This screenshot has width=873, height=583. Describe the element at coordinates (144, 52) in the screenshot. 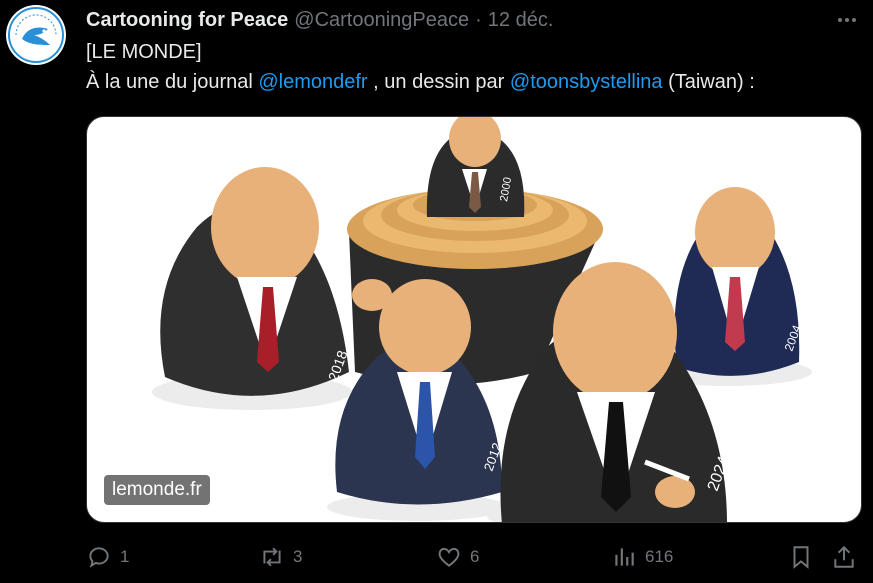

I see `tweet-line-1: [LE MONDE]` at that location.